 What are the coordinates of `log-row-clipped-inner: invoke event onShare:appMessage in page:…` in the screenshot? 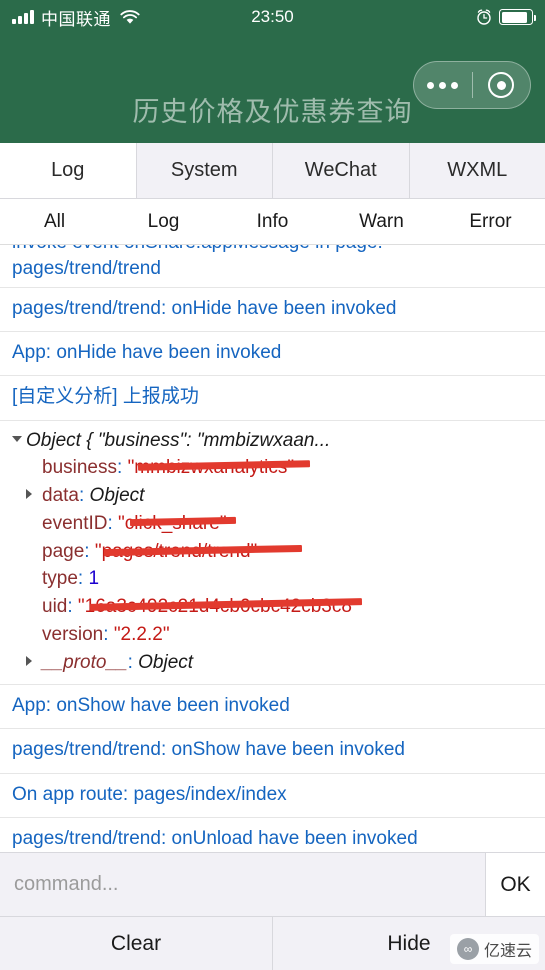 It's located at (272, 263).